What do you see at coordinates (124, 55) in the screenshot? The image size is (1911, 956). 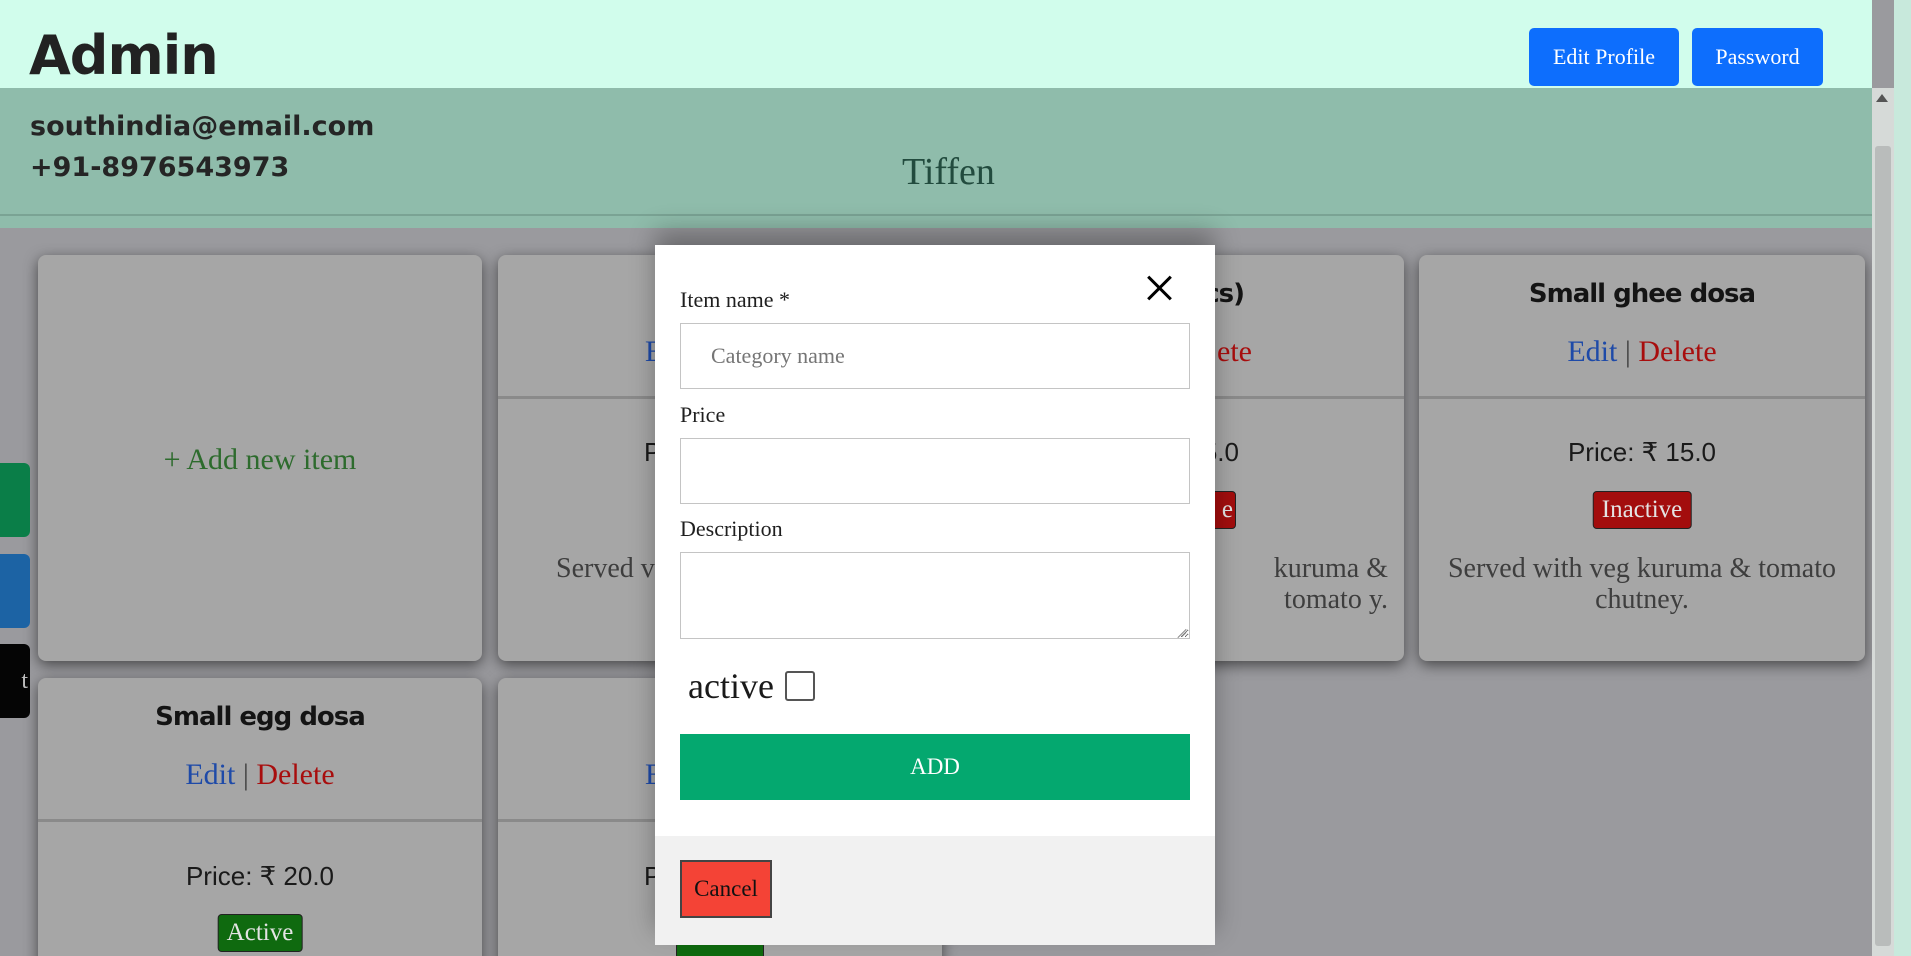 I see `page-title: Admin` at bounding box center [124, 55].